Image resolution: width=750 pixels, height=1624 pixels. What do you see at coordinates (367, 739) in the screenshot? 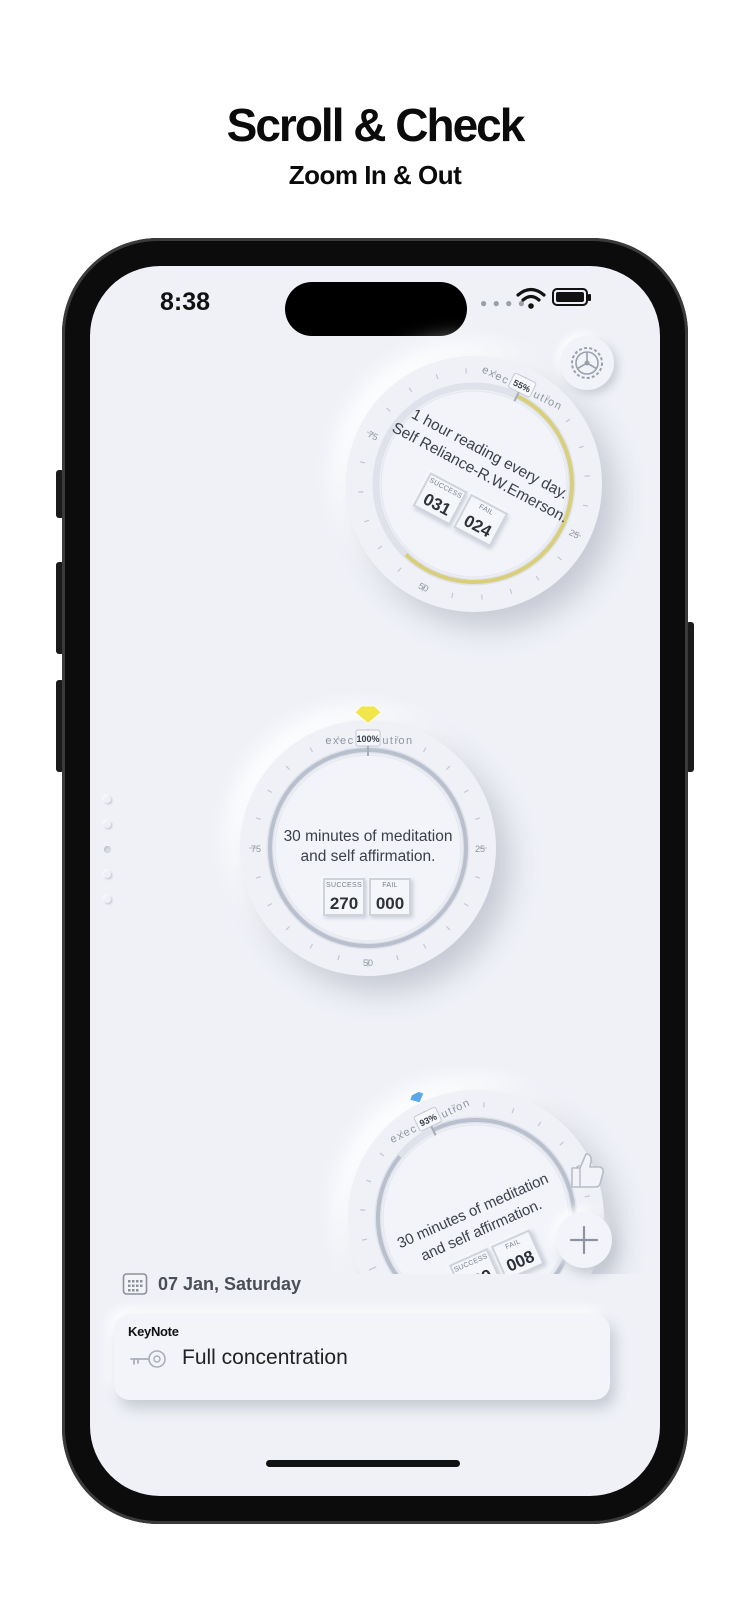
I see `percent-value: 100%` at bounding box center [367, 739].